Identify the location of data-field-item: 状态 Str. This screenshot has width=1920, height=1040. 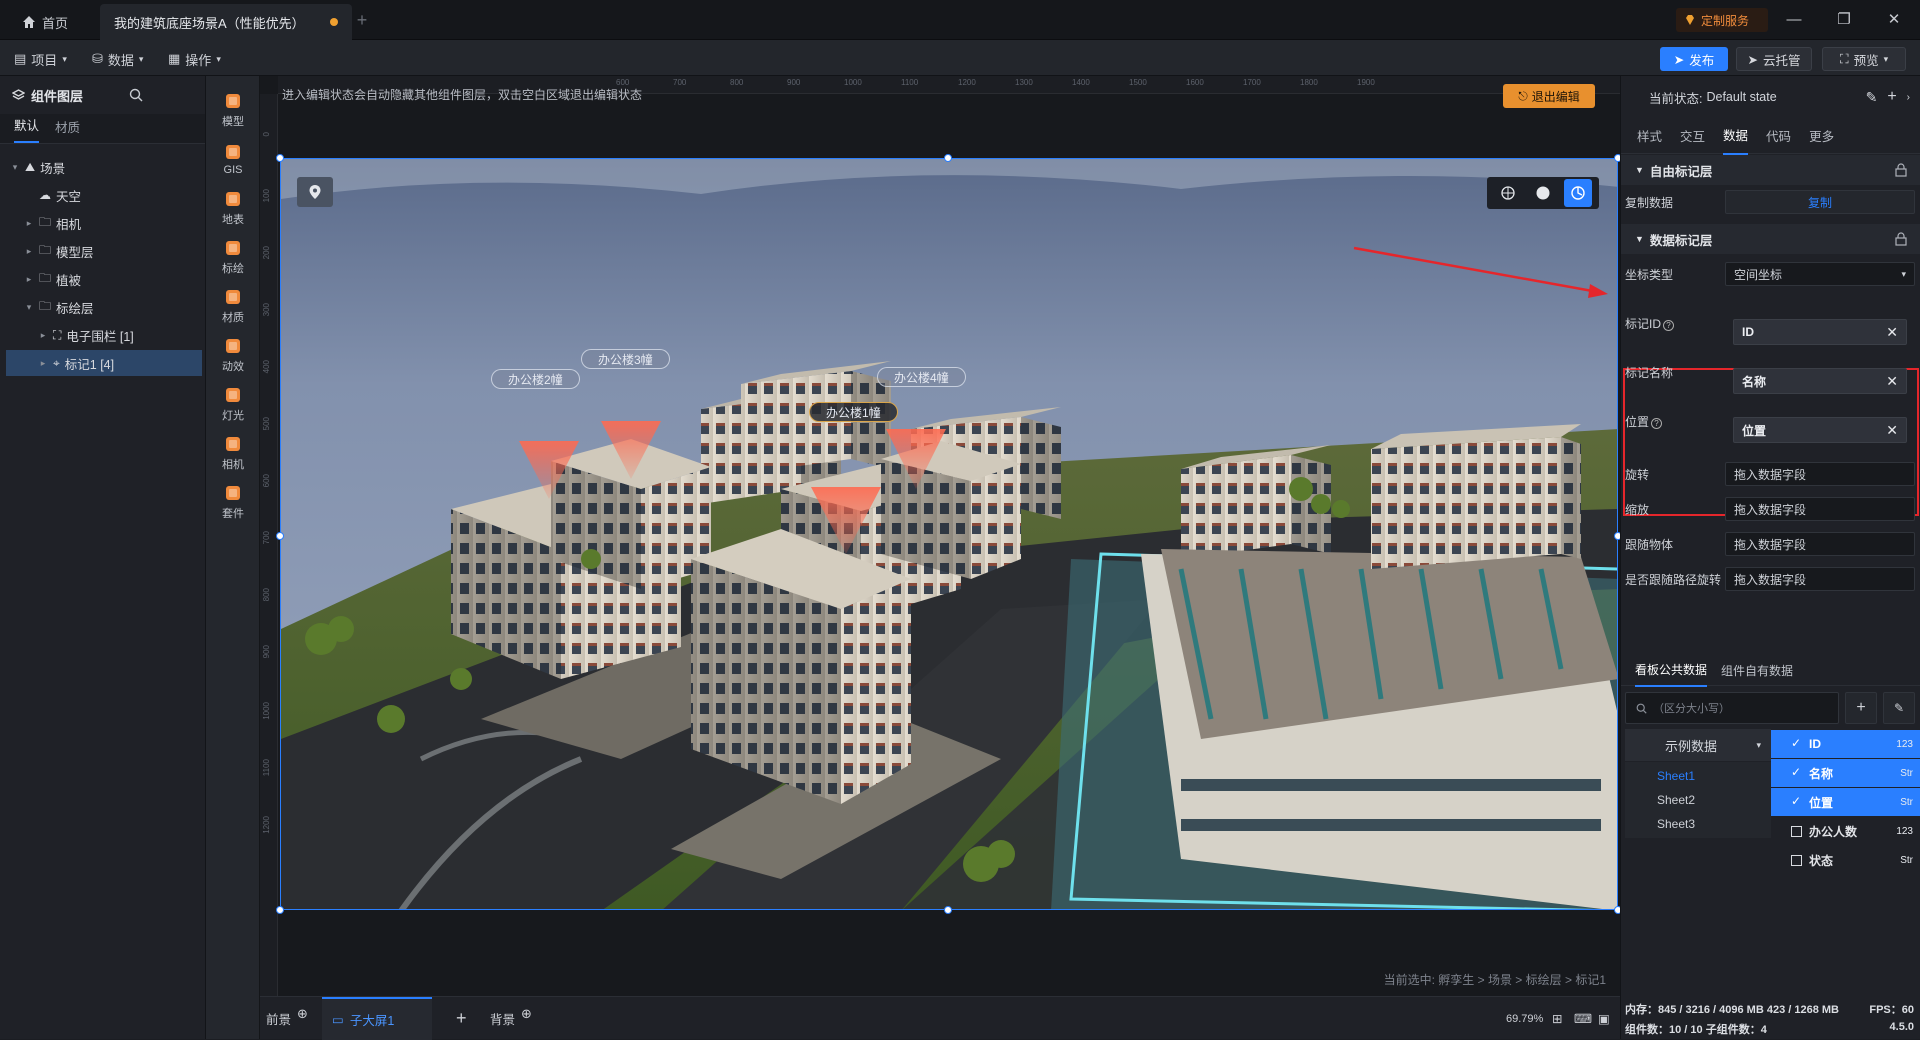
(1845, 860).